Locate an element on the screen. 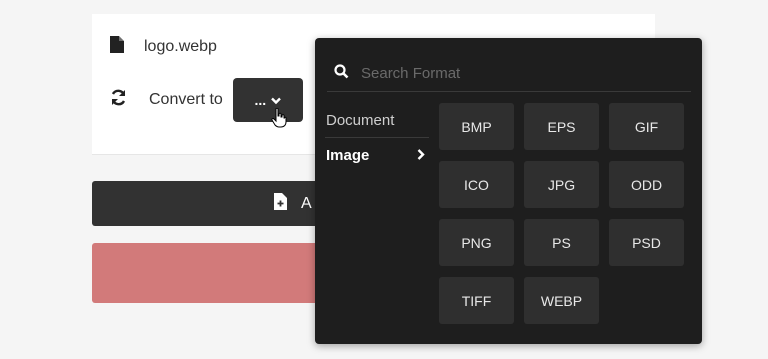 The width and height of the screenshot is (768, 359). category-label: Image is located at coordinates (348, 155).